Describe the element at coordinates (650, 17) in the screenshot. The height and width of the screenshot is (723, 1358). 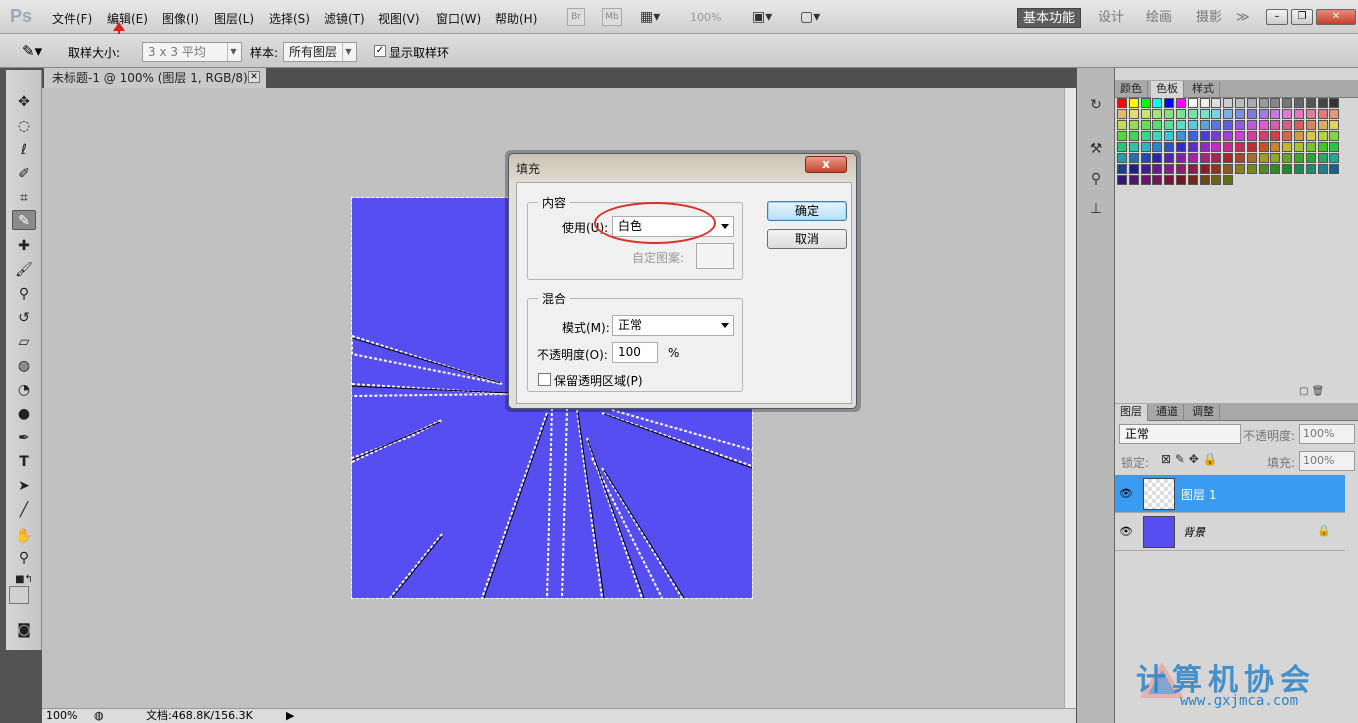
I see `view-extras-icon: ▦▾` at that location.